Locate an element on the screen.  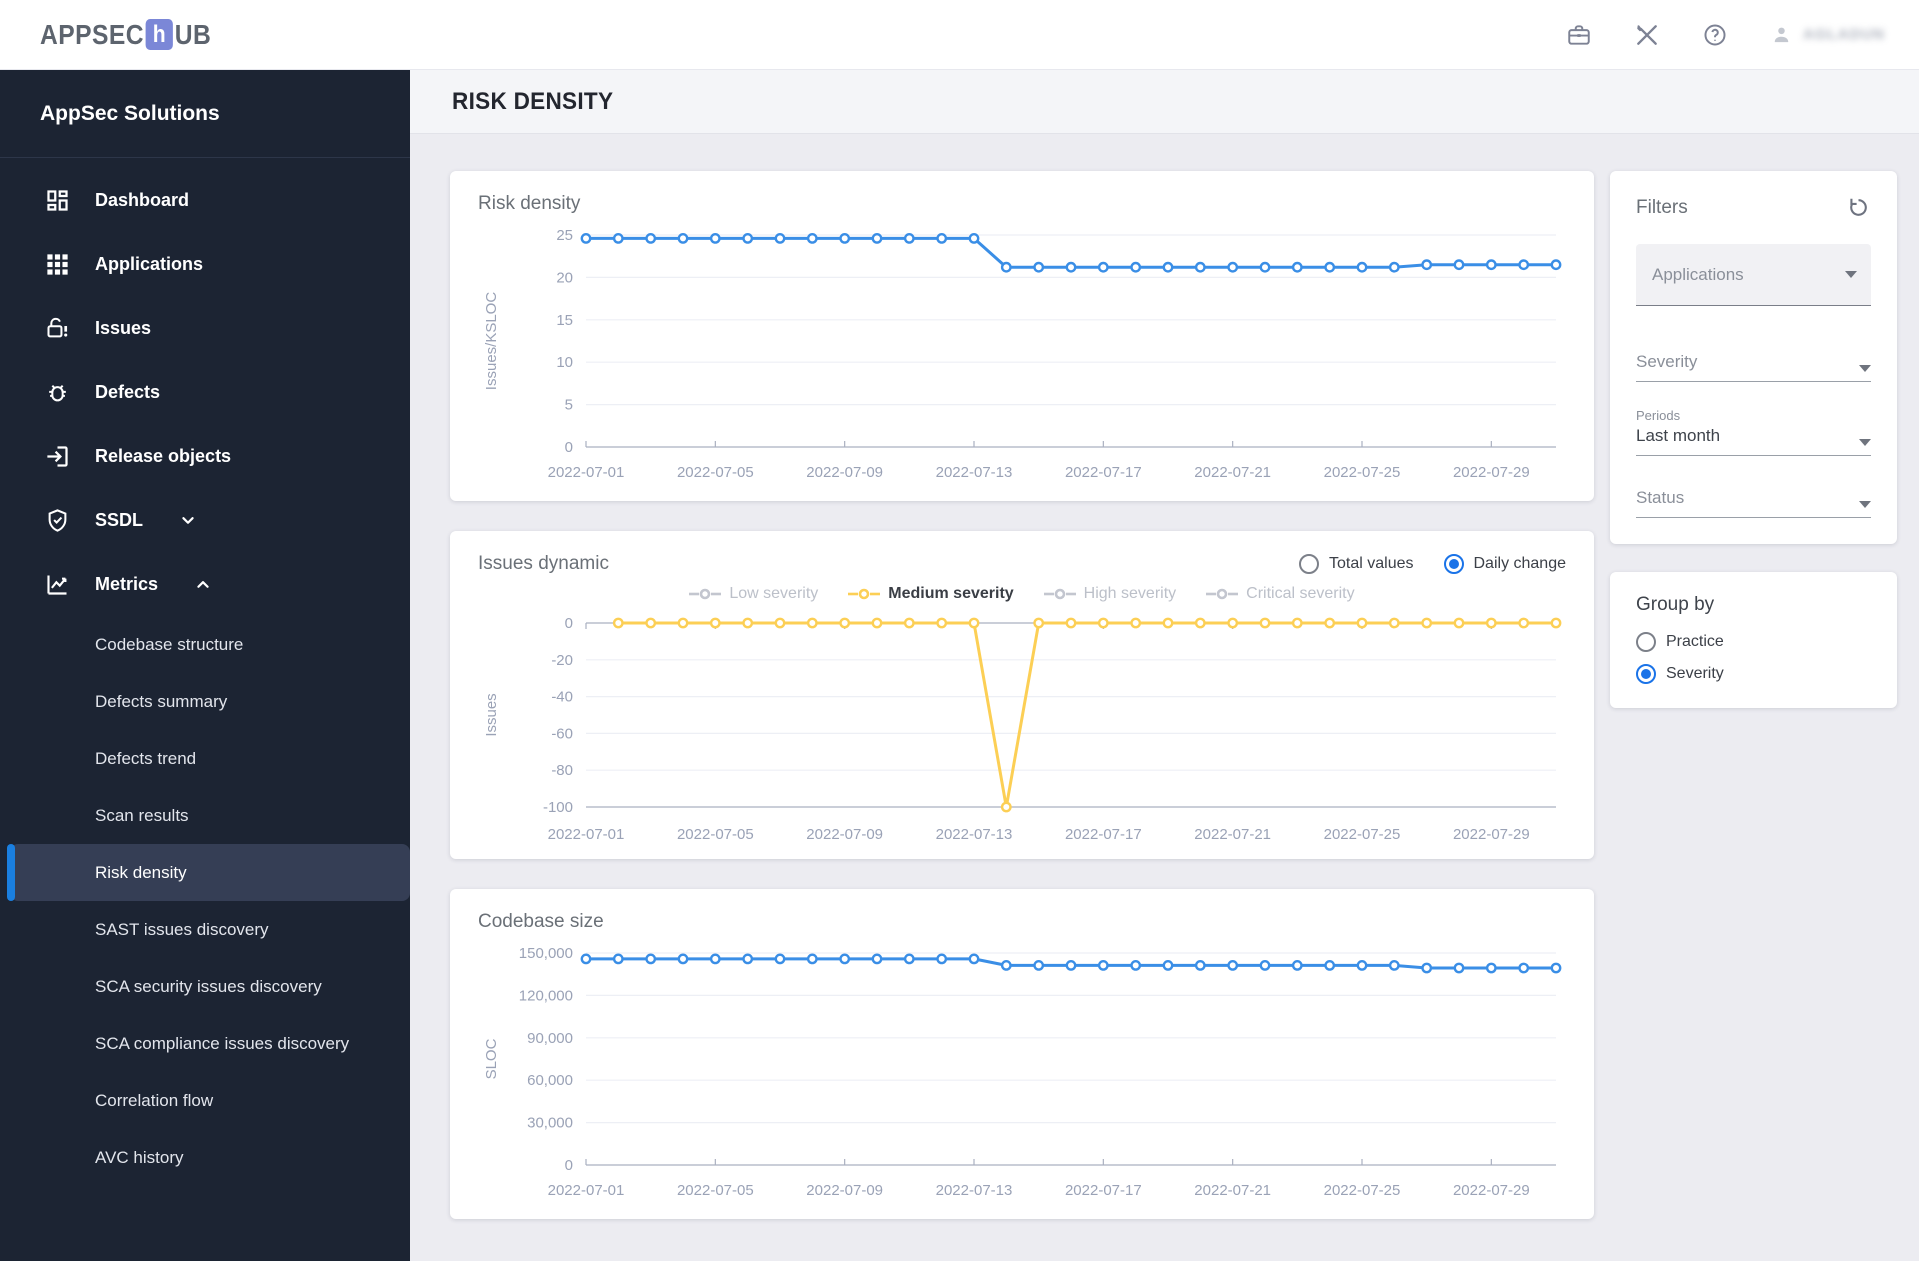
group-by-title: Group by is located at coordinates (1675, 604).